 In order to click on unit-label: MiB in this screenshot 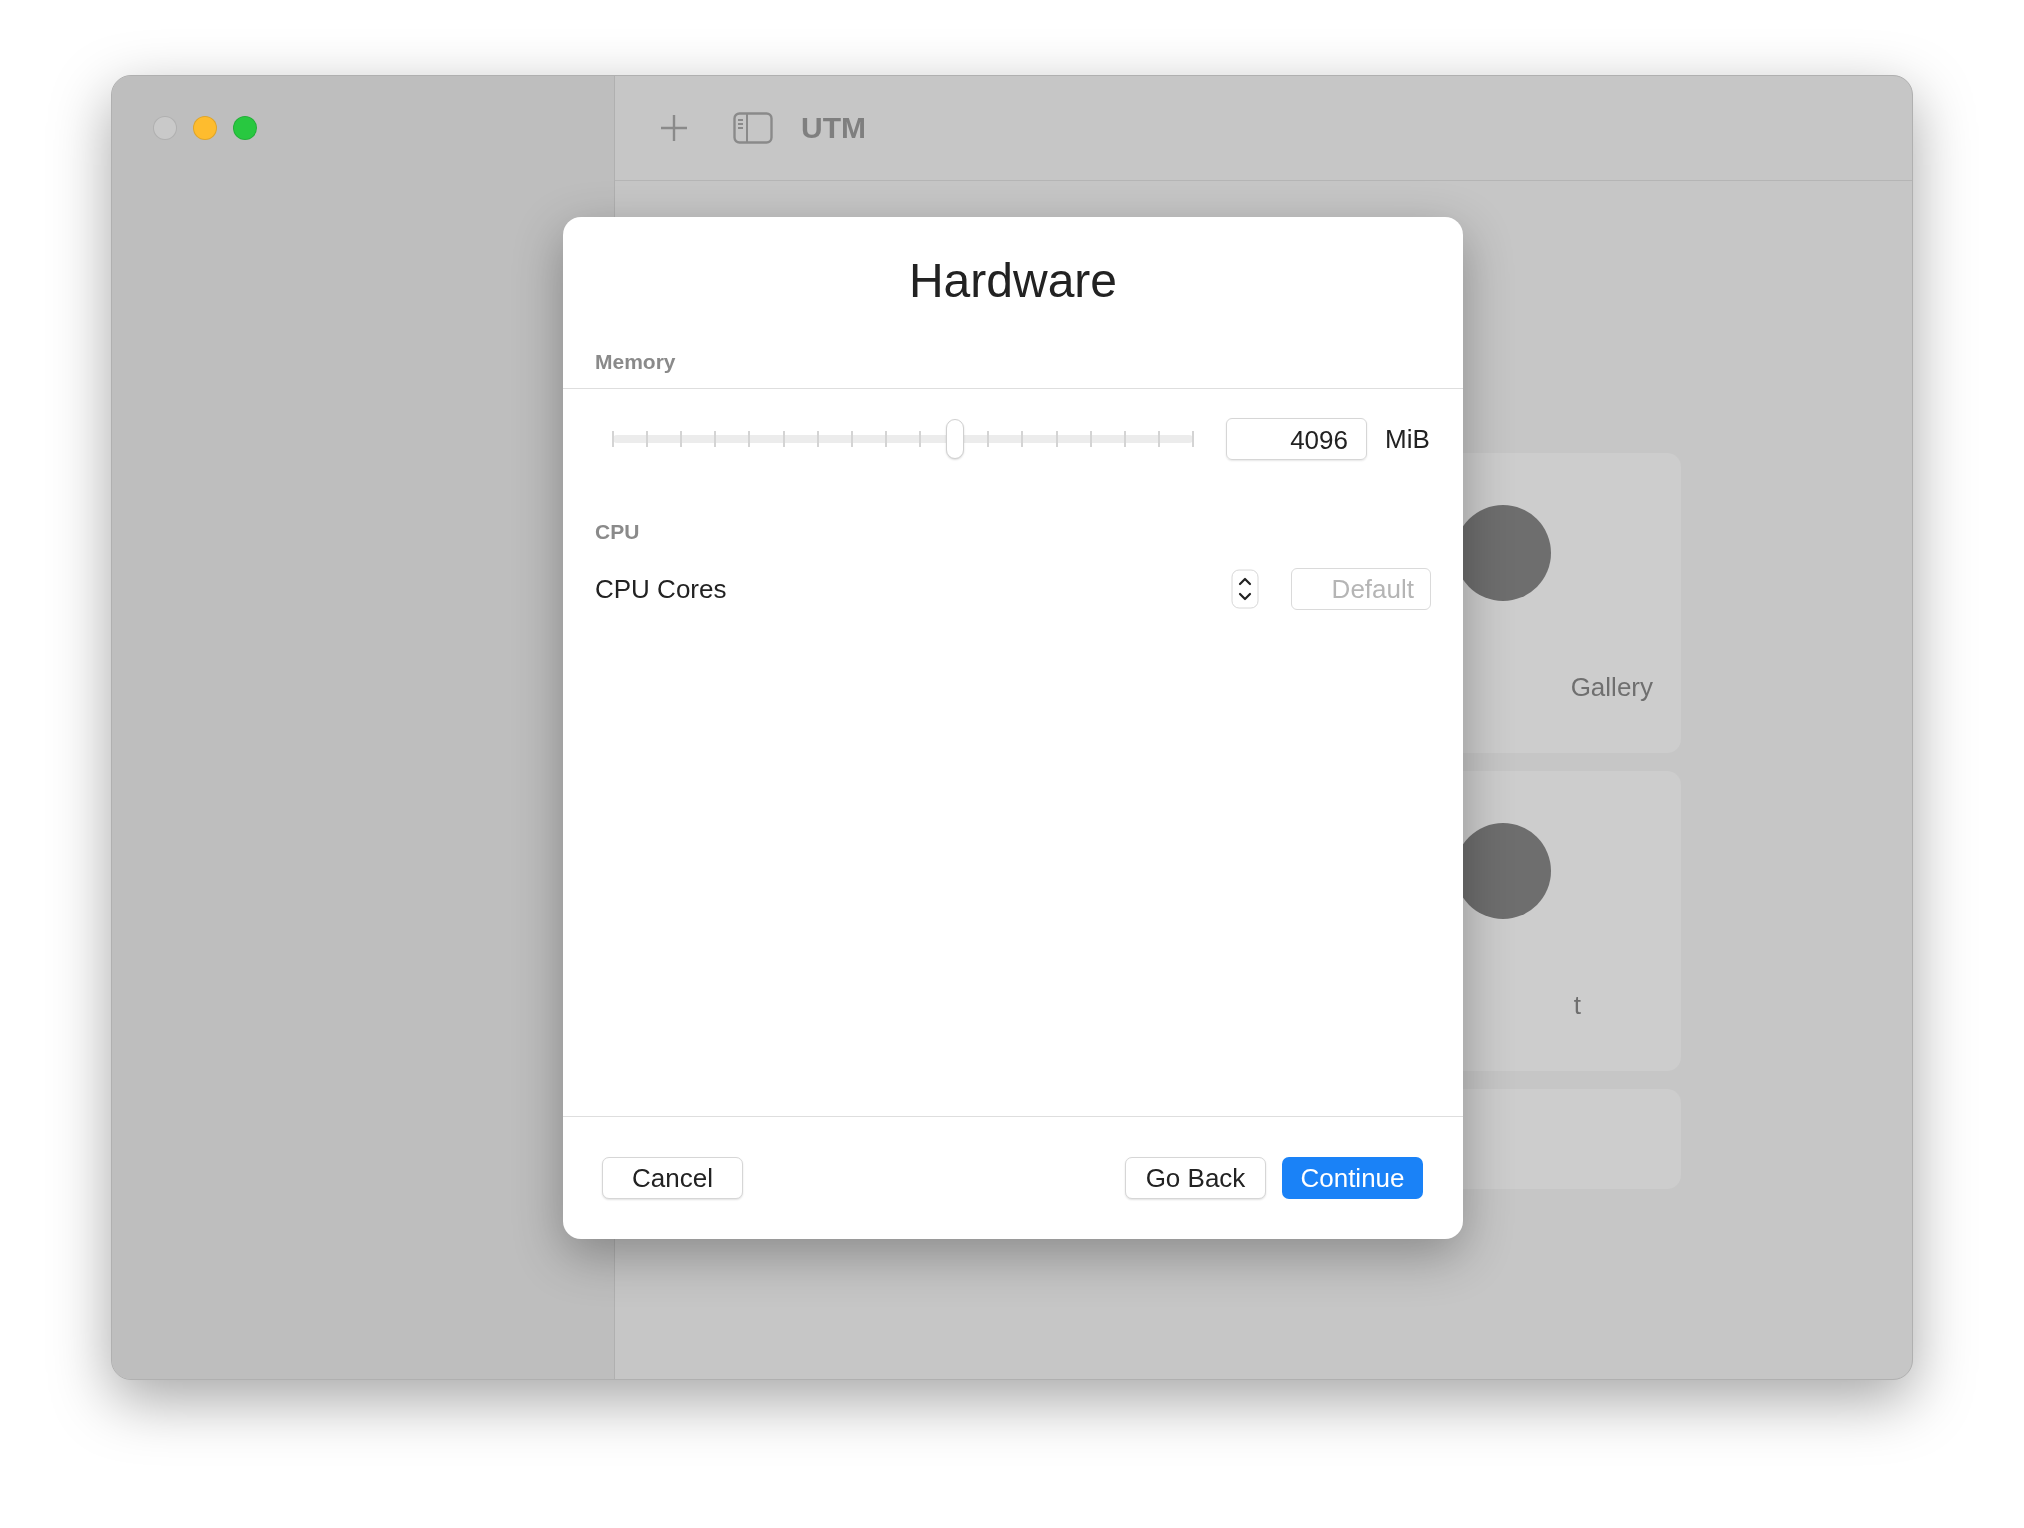, I will do `click(1407, 439)`.